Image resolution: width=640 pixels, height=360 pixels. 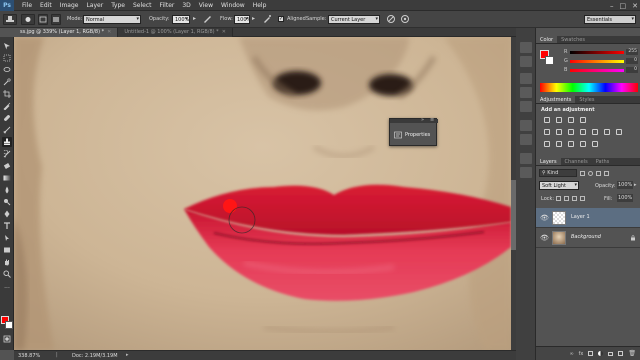 I want to click on menu-help: Help, so click(x=260, y=5).